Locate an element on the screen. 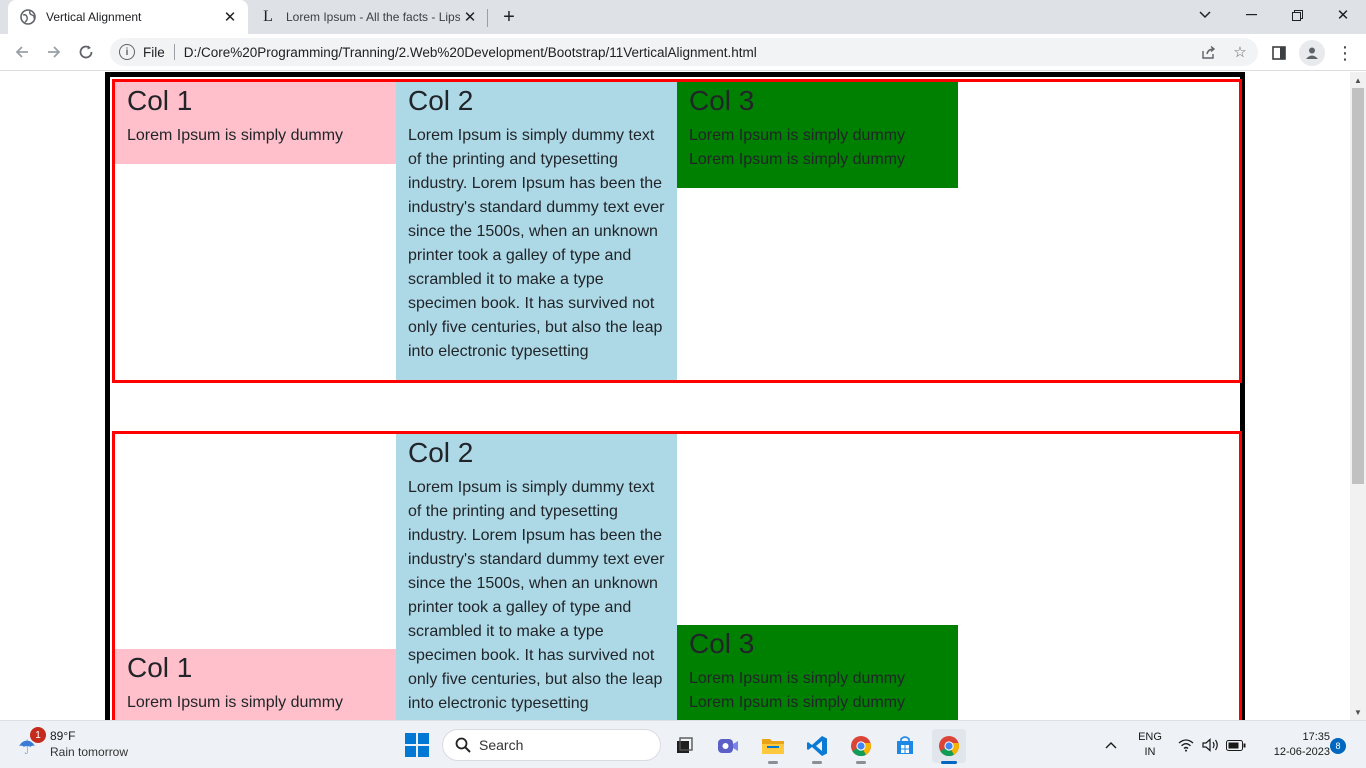  scheme-label: File is located at coordinates (154, 52).